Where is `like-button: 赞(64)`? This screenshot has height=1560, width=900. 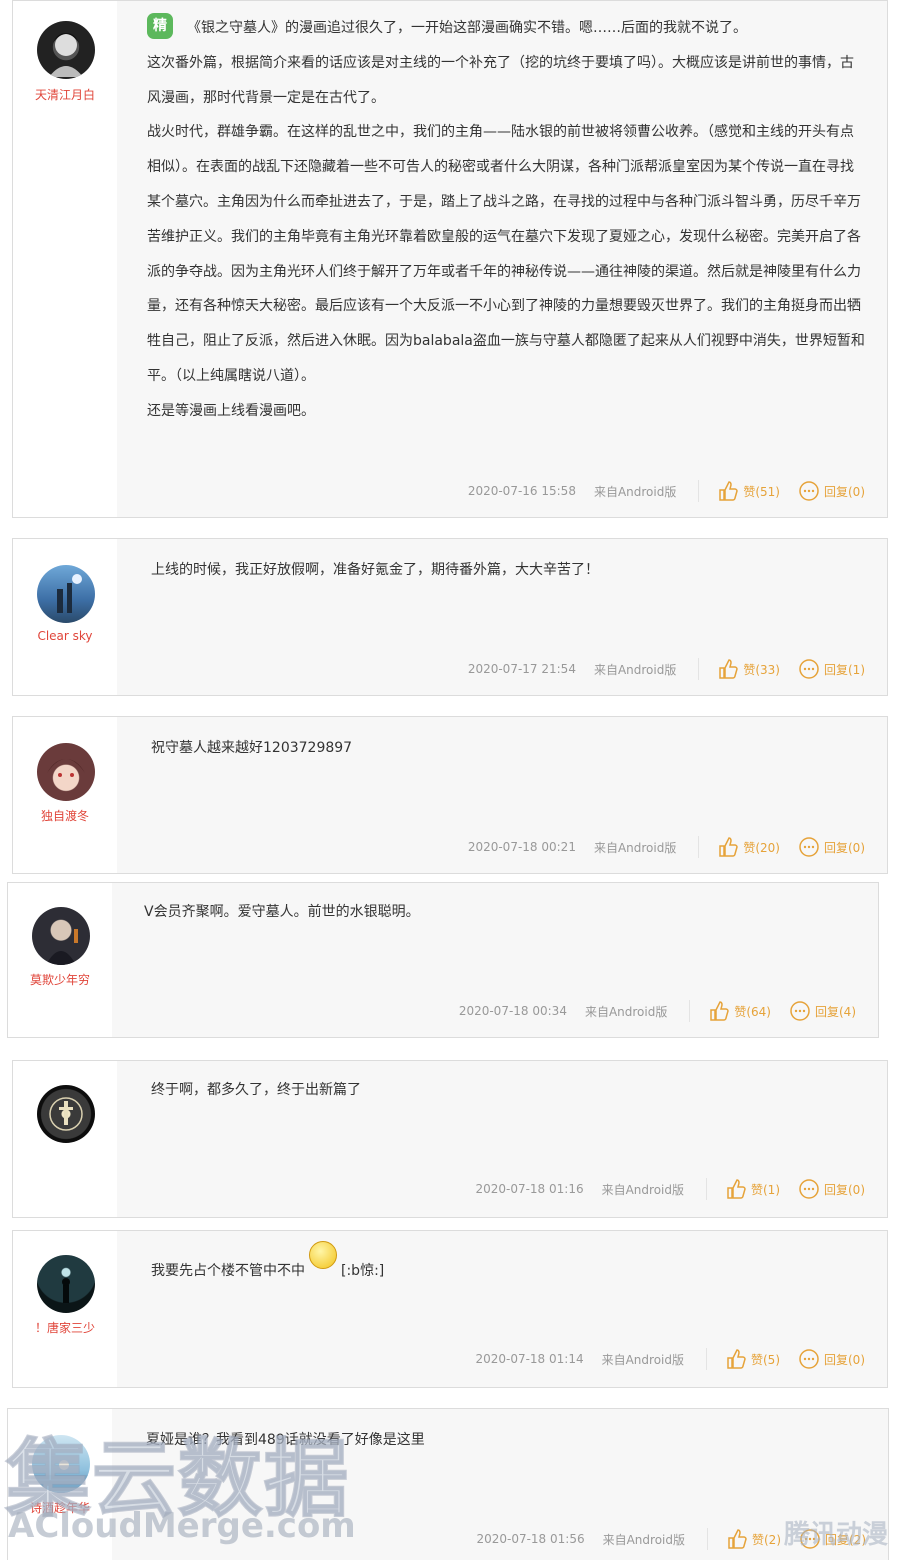
like-button: 赞(64) is located at coordinates (739, 1011).